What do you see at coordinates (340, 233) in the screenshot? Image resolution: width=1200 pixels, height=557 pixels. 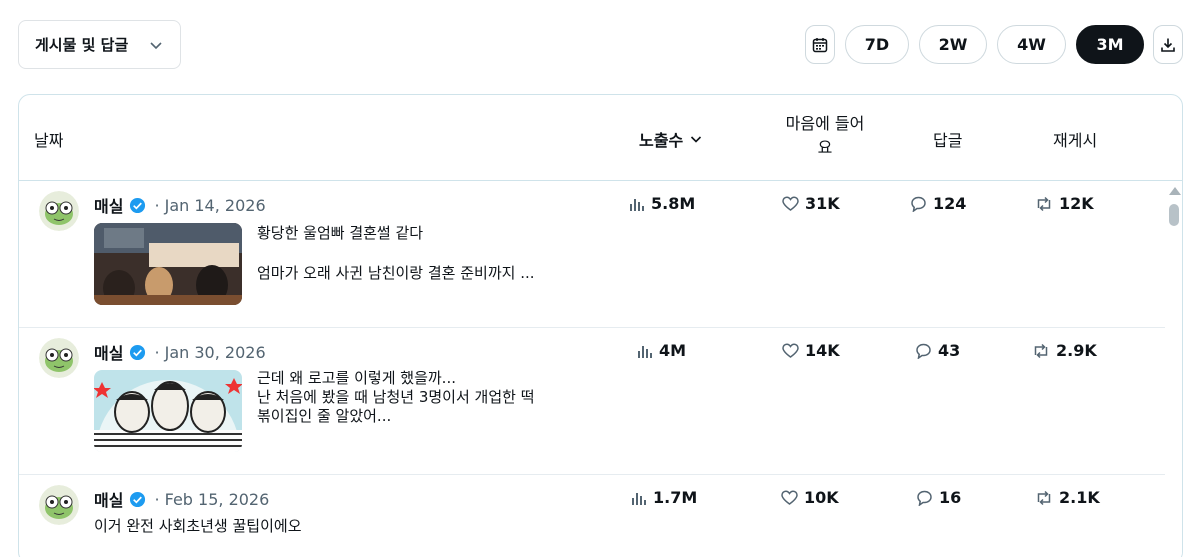 I see `post-text-line: 황당한 울엄빠 결혼썰 같다` at bounding box center [340, 233].